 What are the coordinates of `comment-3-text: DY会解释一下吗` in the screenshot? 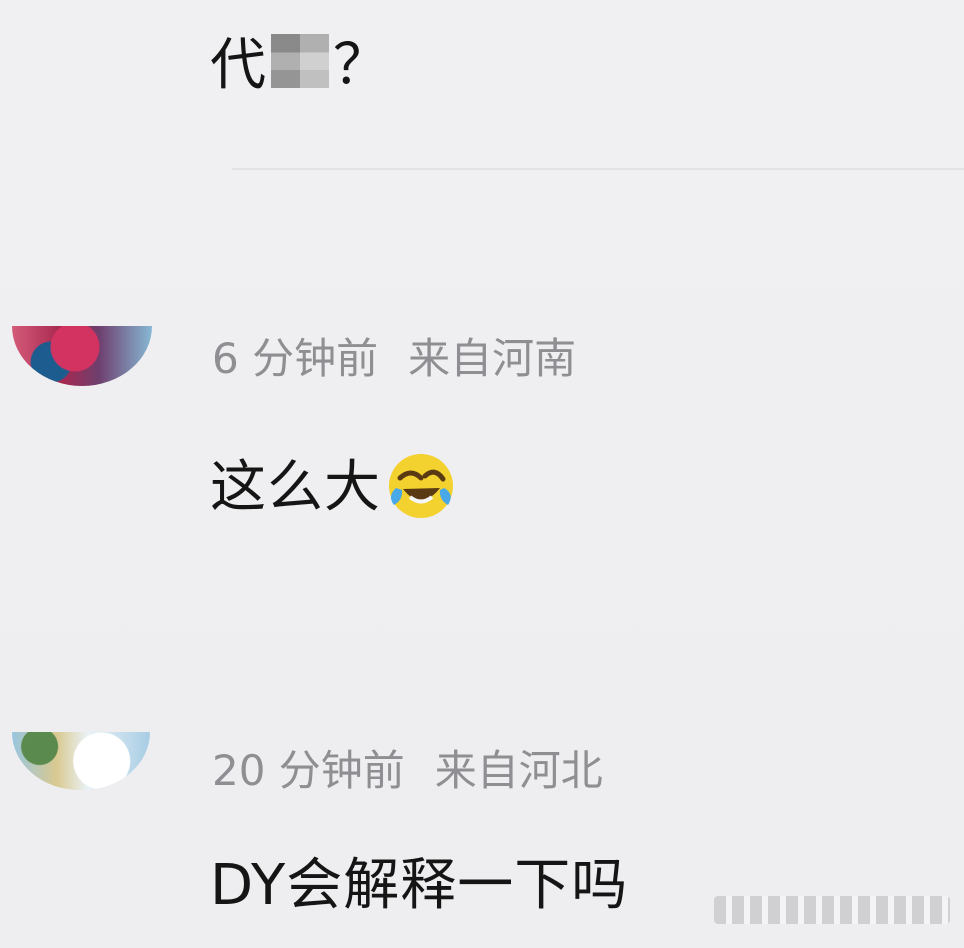 It's located at (419, 886).